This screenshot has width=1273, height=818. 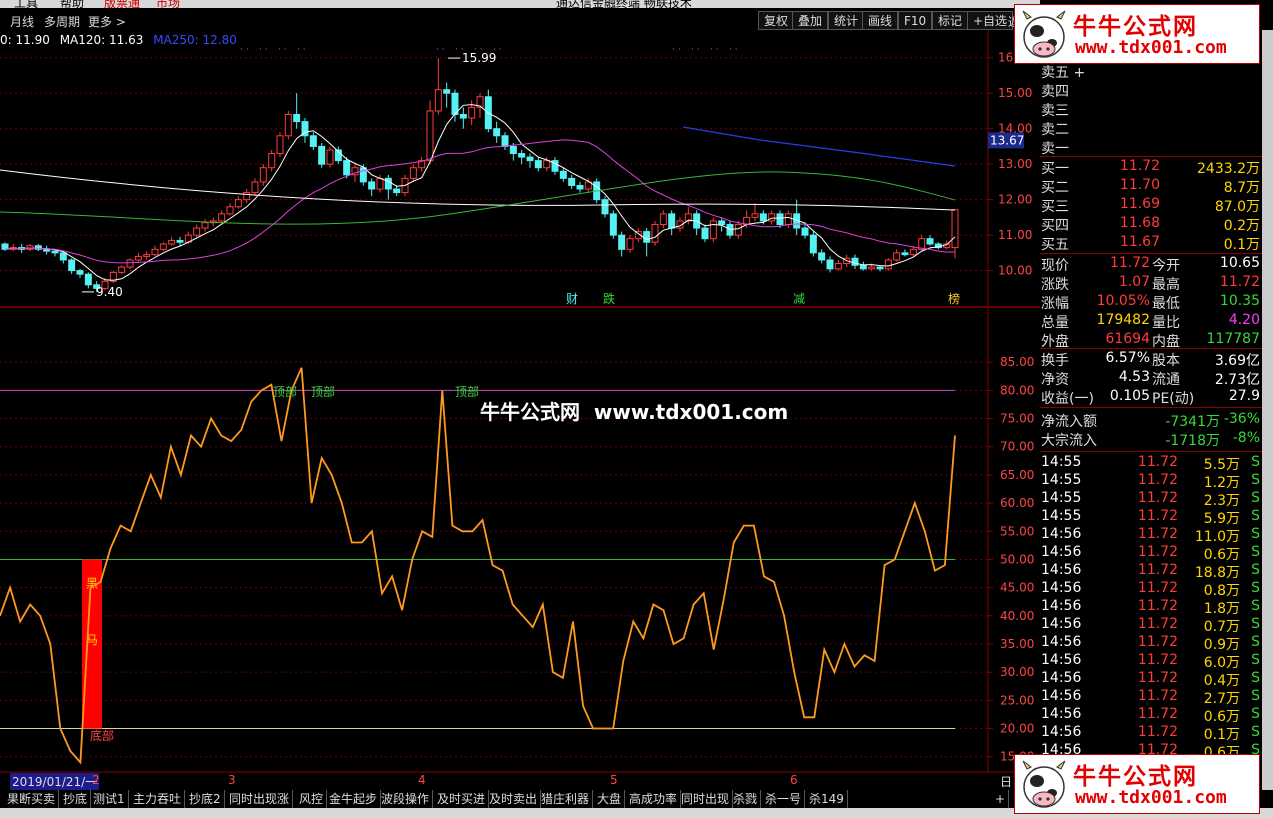 What do you see at coordinates (954, 298) in the screenshot?
I see `signal-marker: 榜` at bounding box center [954, 298].